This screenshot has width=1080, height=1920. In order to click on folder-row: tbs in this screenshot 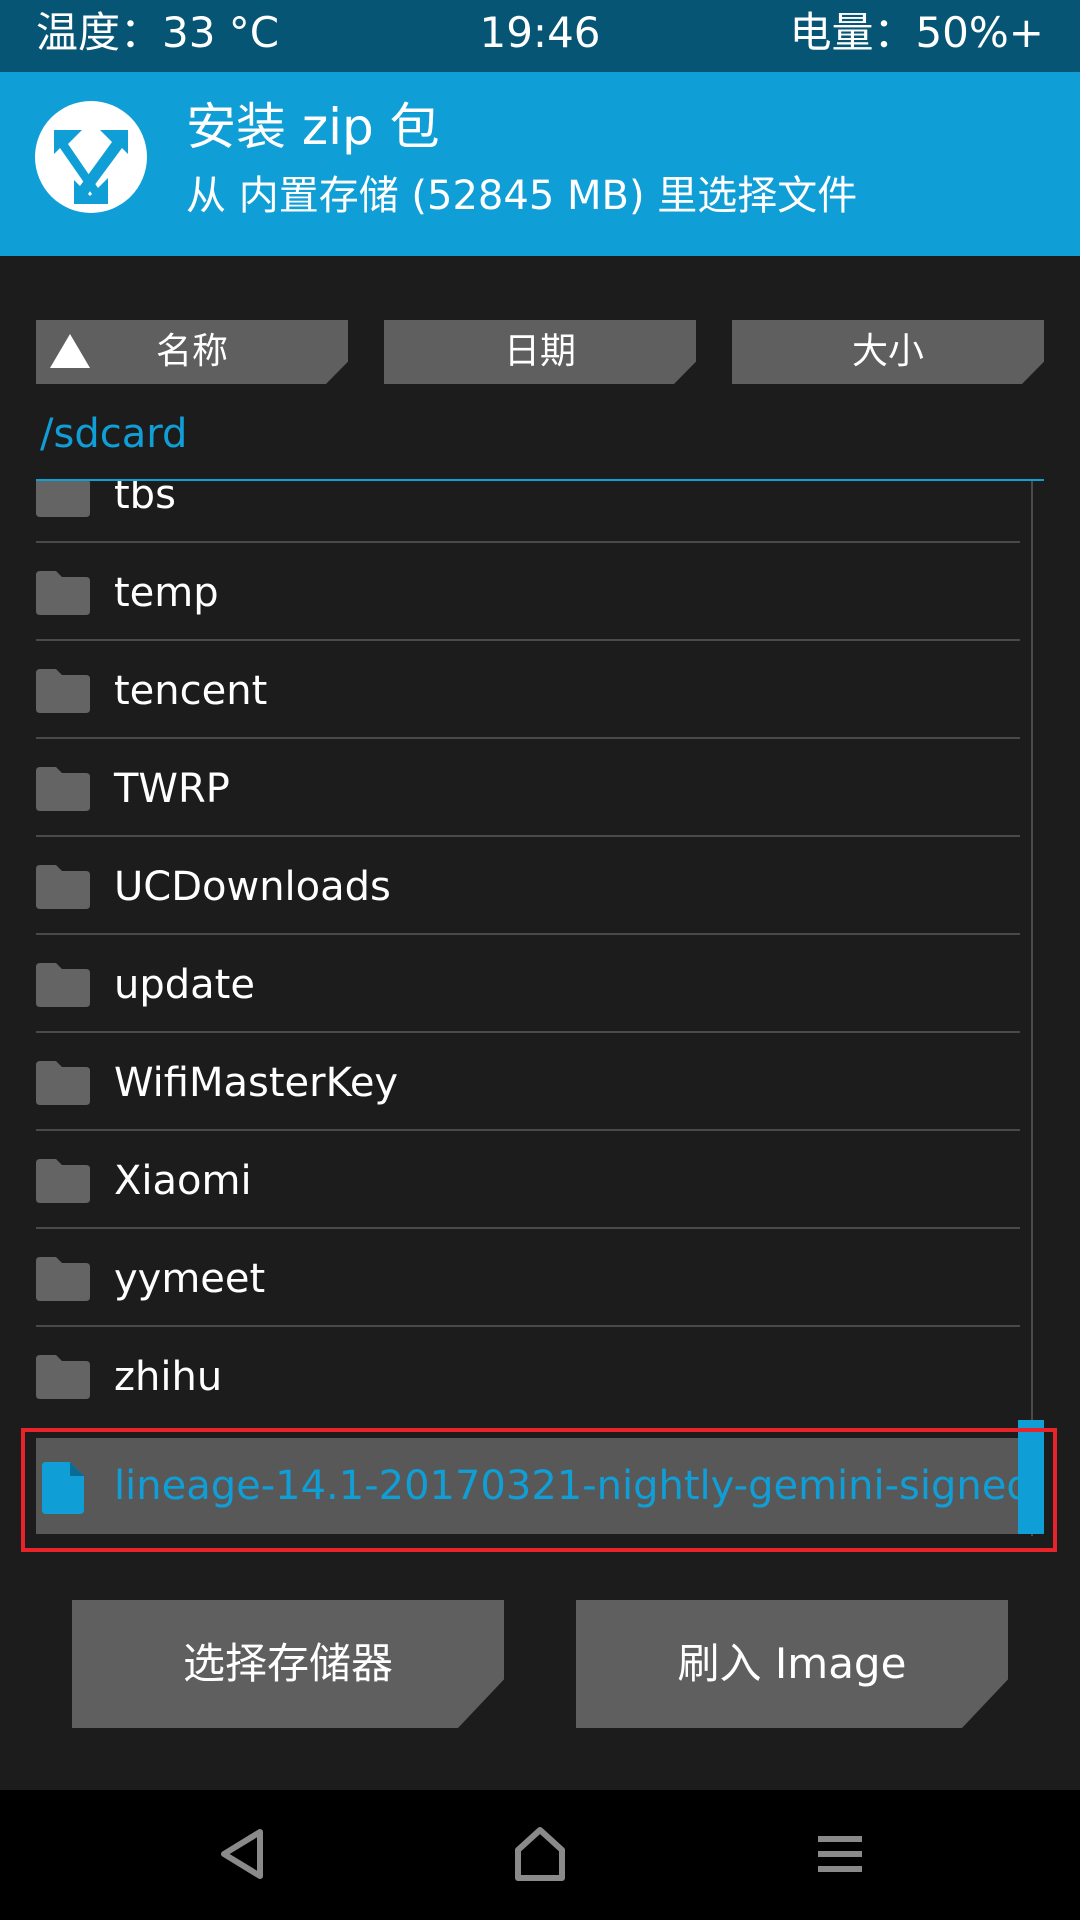, I will do `click(528, 512)`.